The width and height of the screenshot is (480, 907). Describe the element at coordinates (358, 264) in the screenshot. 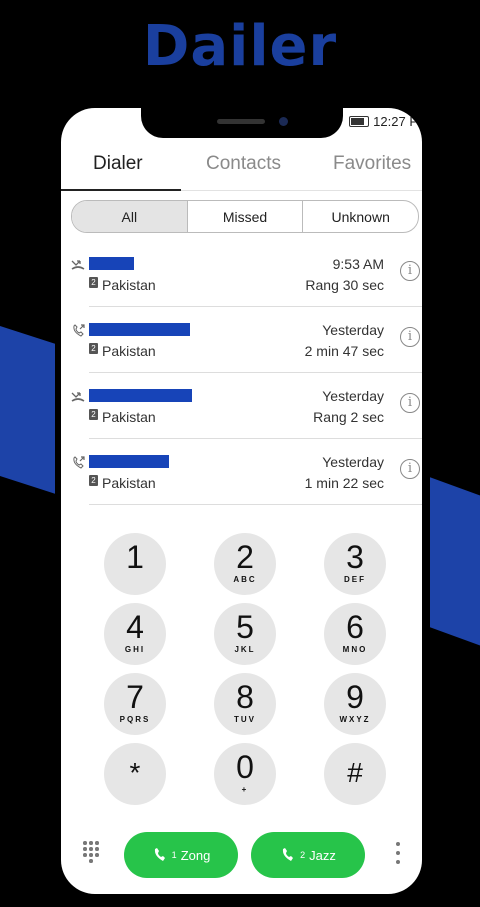

I see `call-time: 9:53 AM` at that location.